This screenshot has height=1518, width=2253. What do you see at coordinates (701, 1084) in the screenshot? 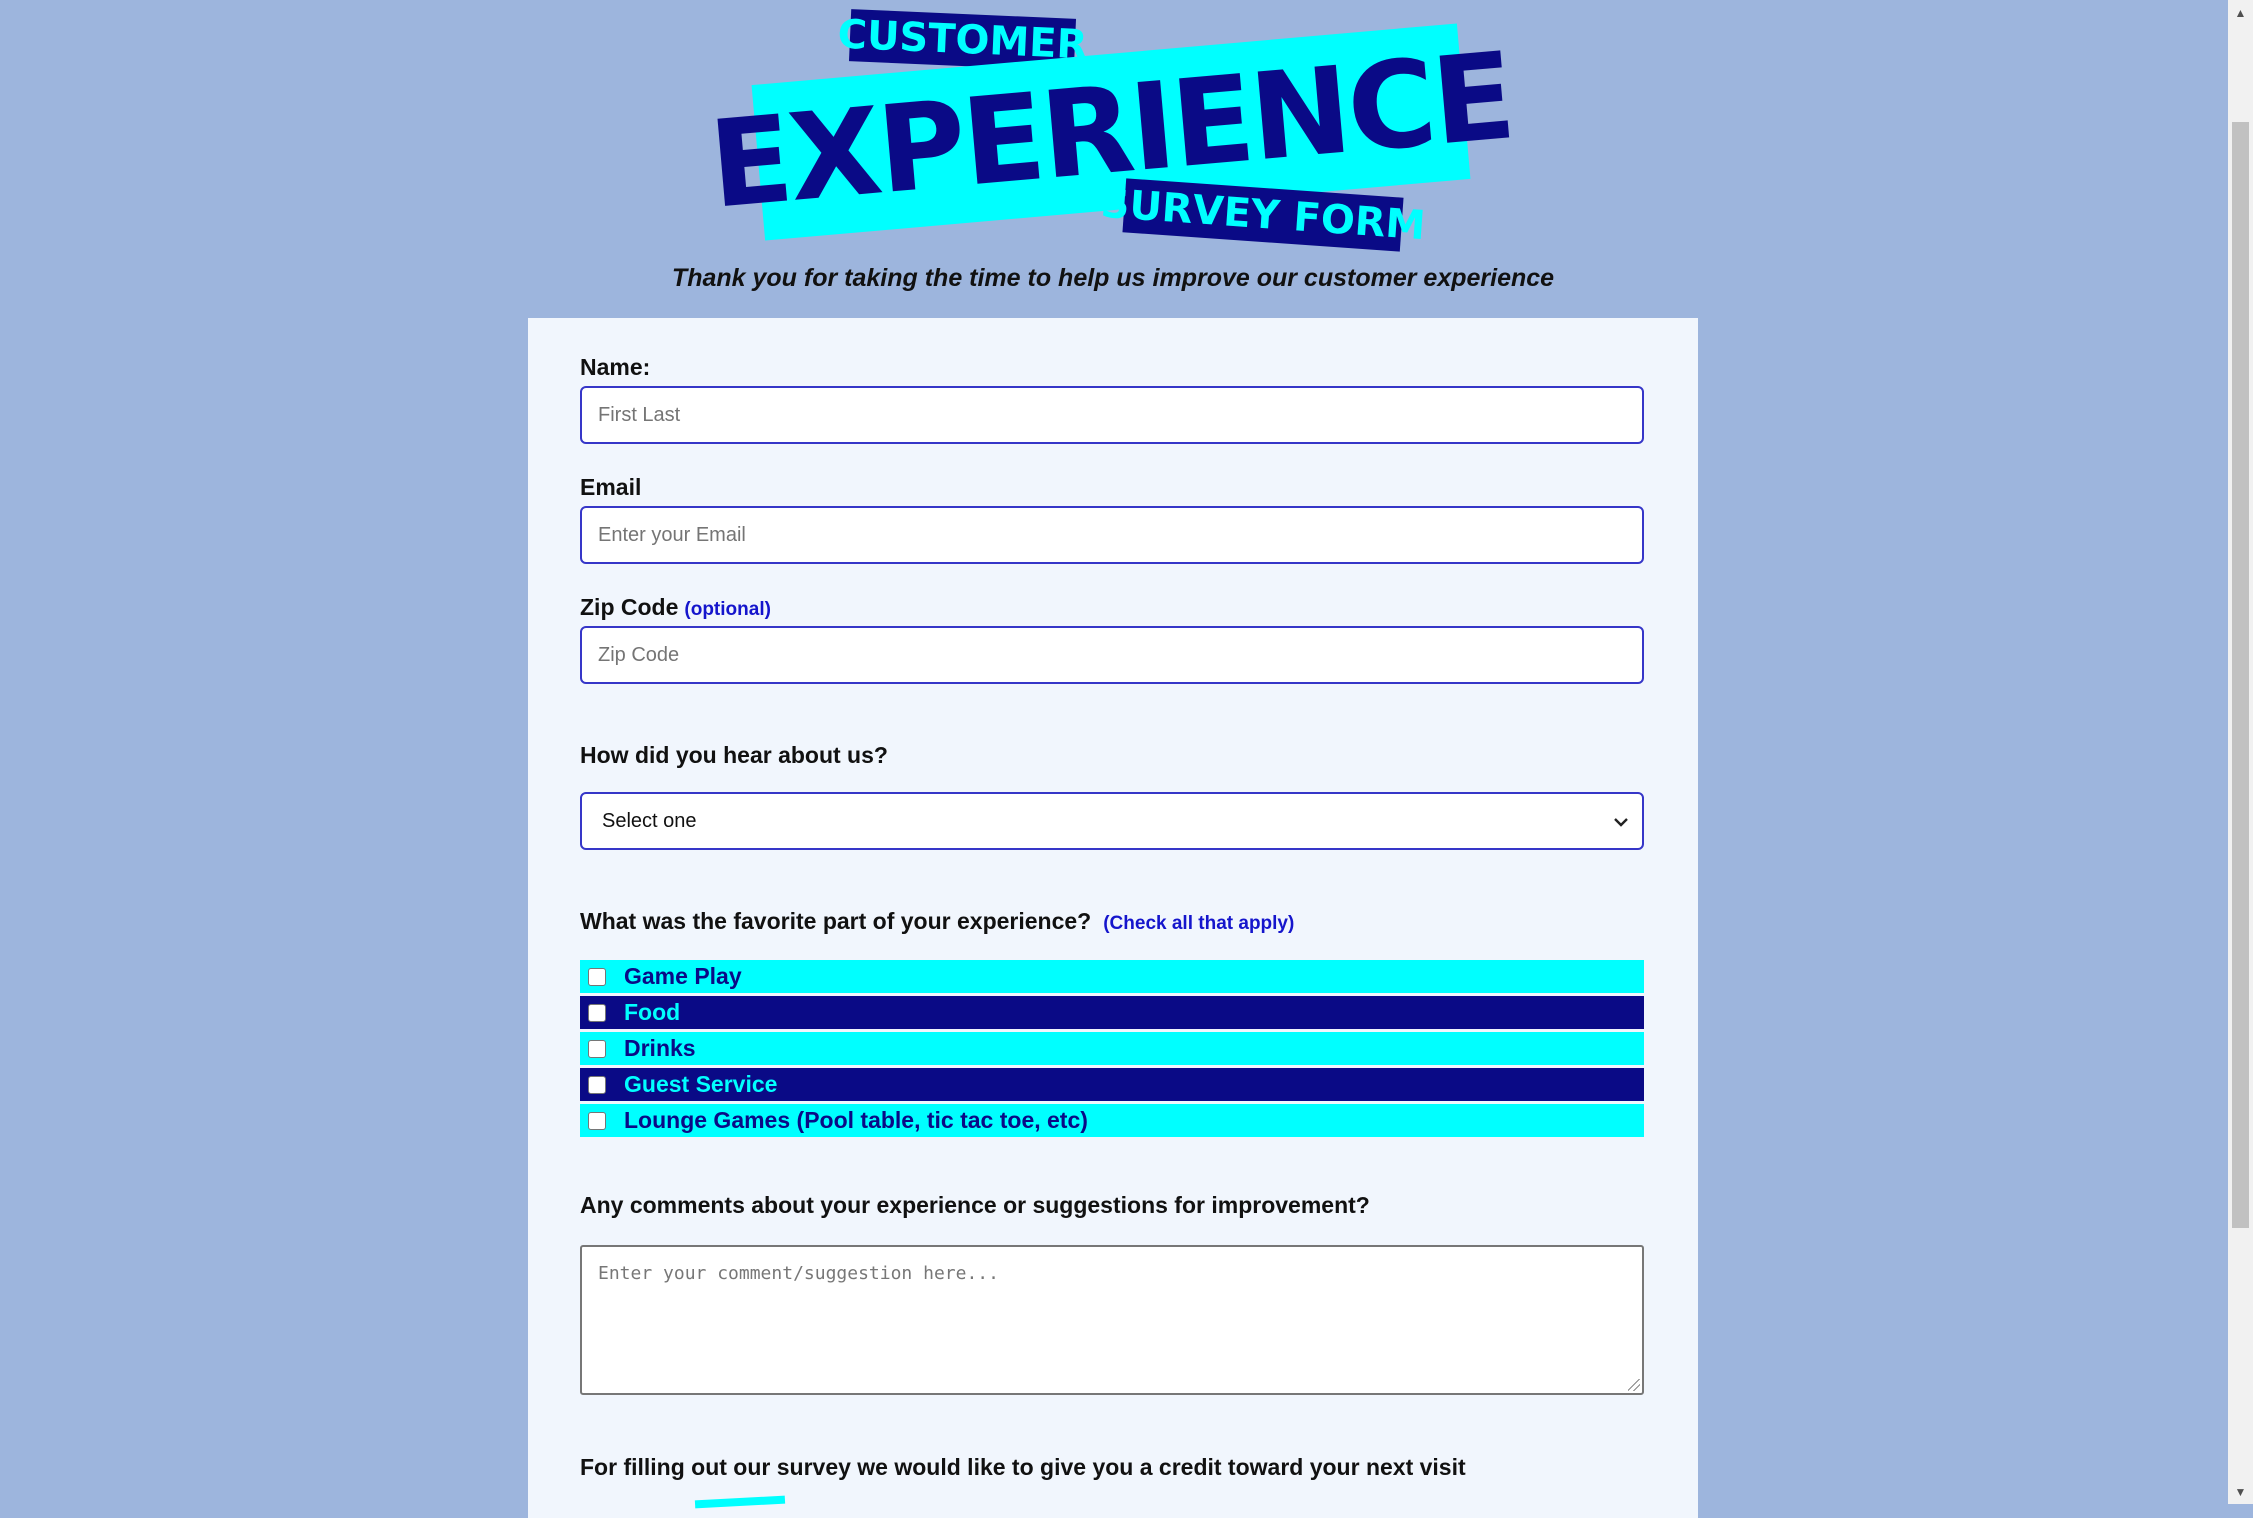
I see `guest-service-label: Guest Service` at bounding box center [701, 1084].